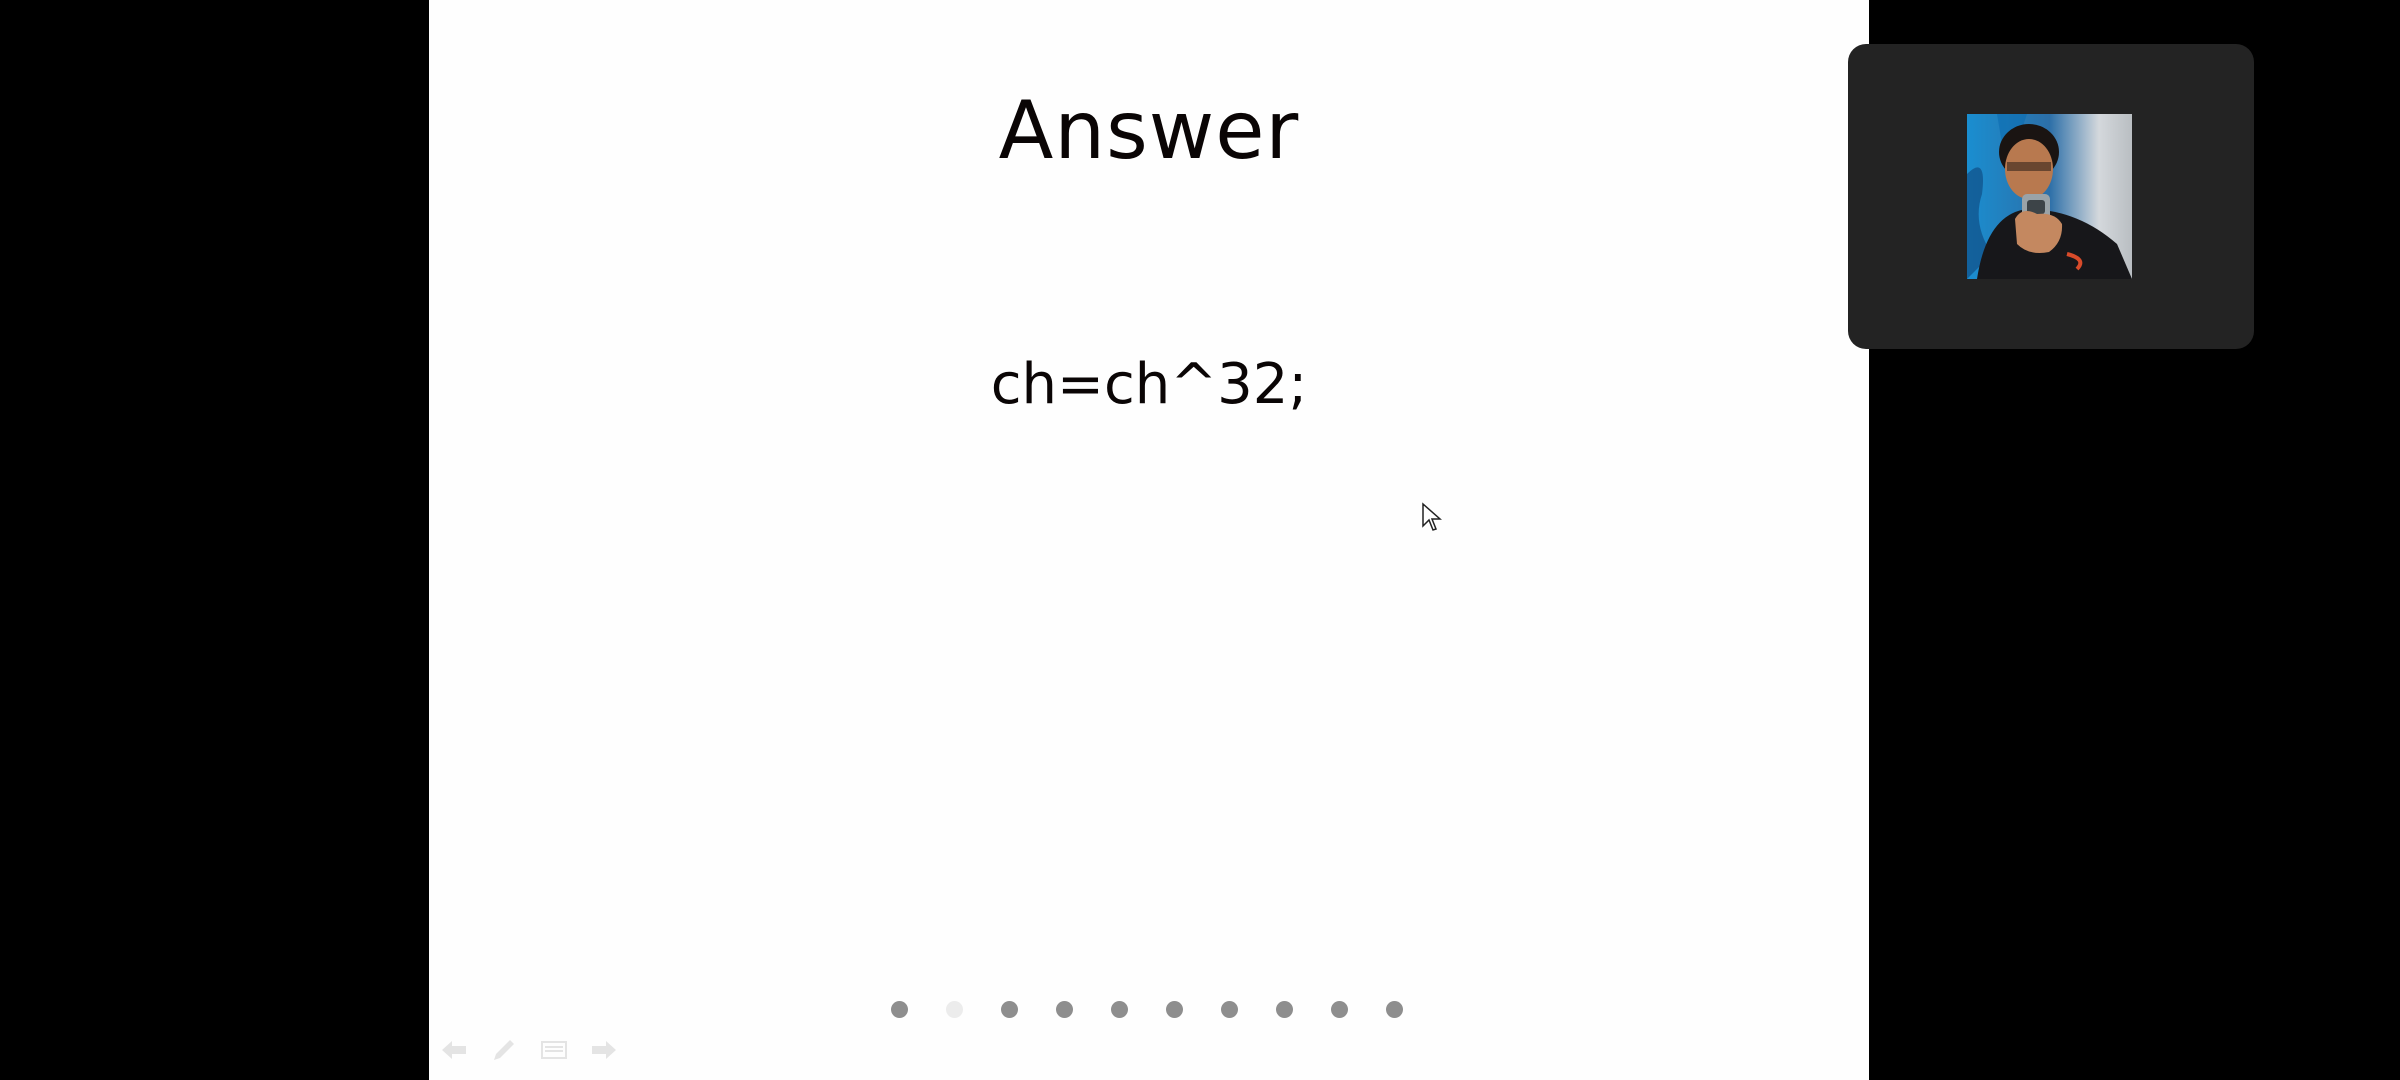  I want to click on pen-icon, so click(504, 1050).